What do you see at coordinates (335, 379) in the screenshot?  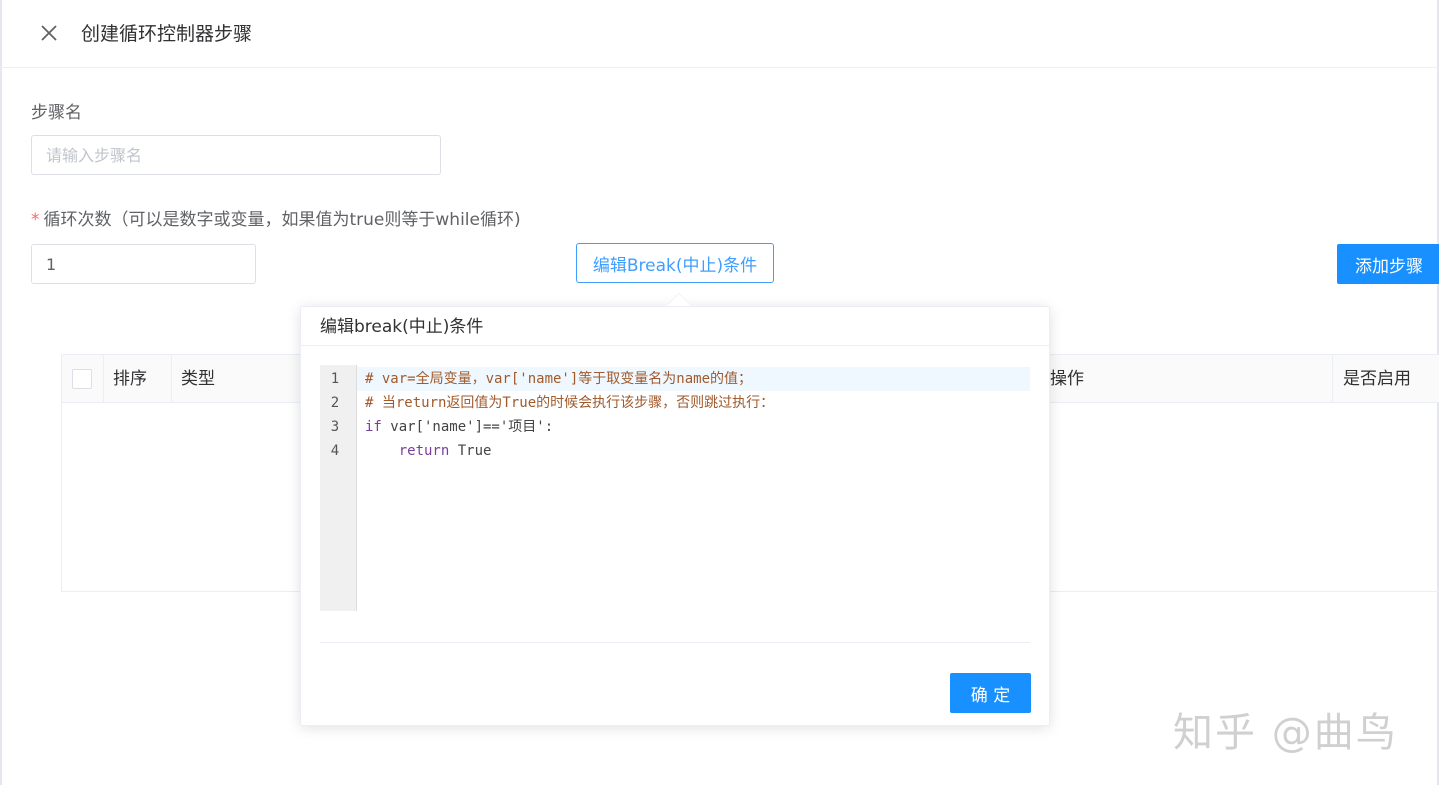 I see `line-number: 1` at bounding box center [335, 379].